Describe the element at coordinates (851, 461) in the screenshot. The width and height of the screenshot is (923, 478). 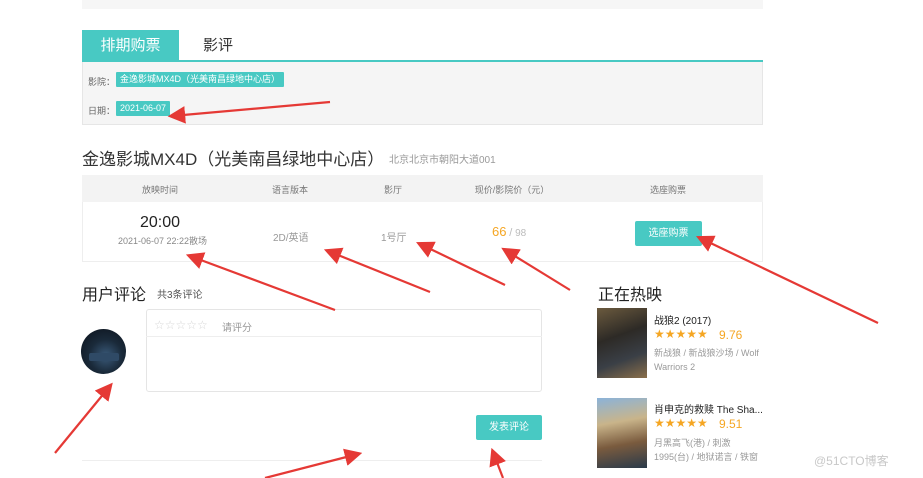
I see `watermark: @51CTO博客` at that location.